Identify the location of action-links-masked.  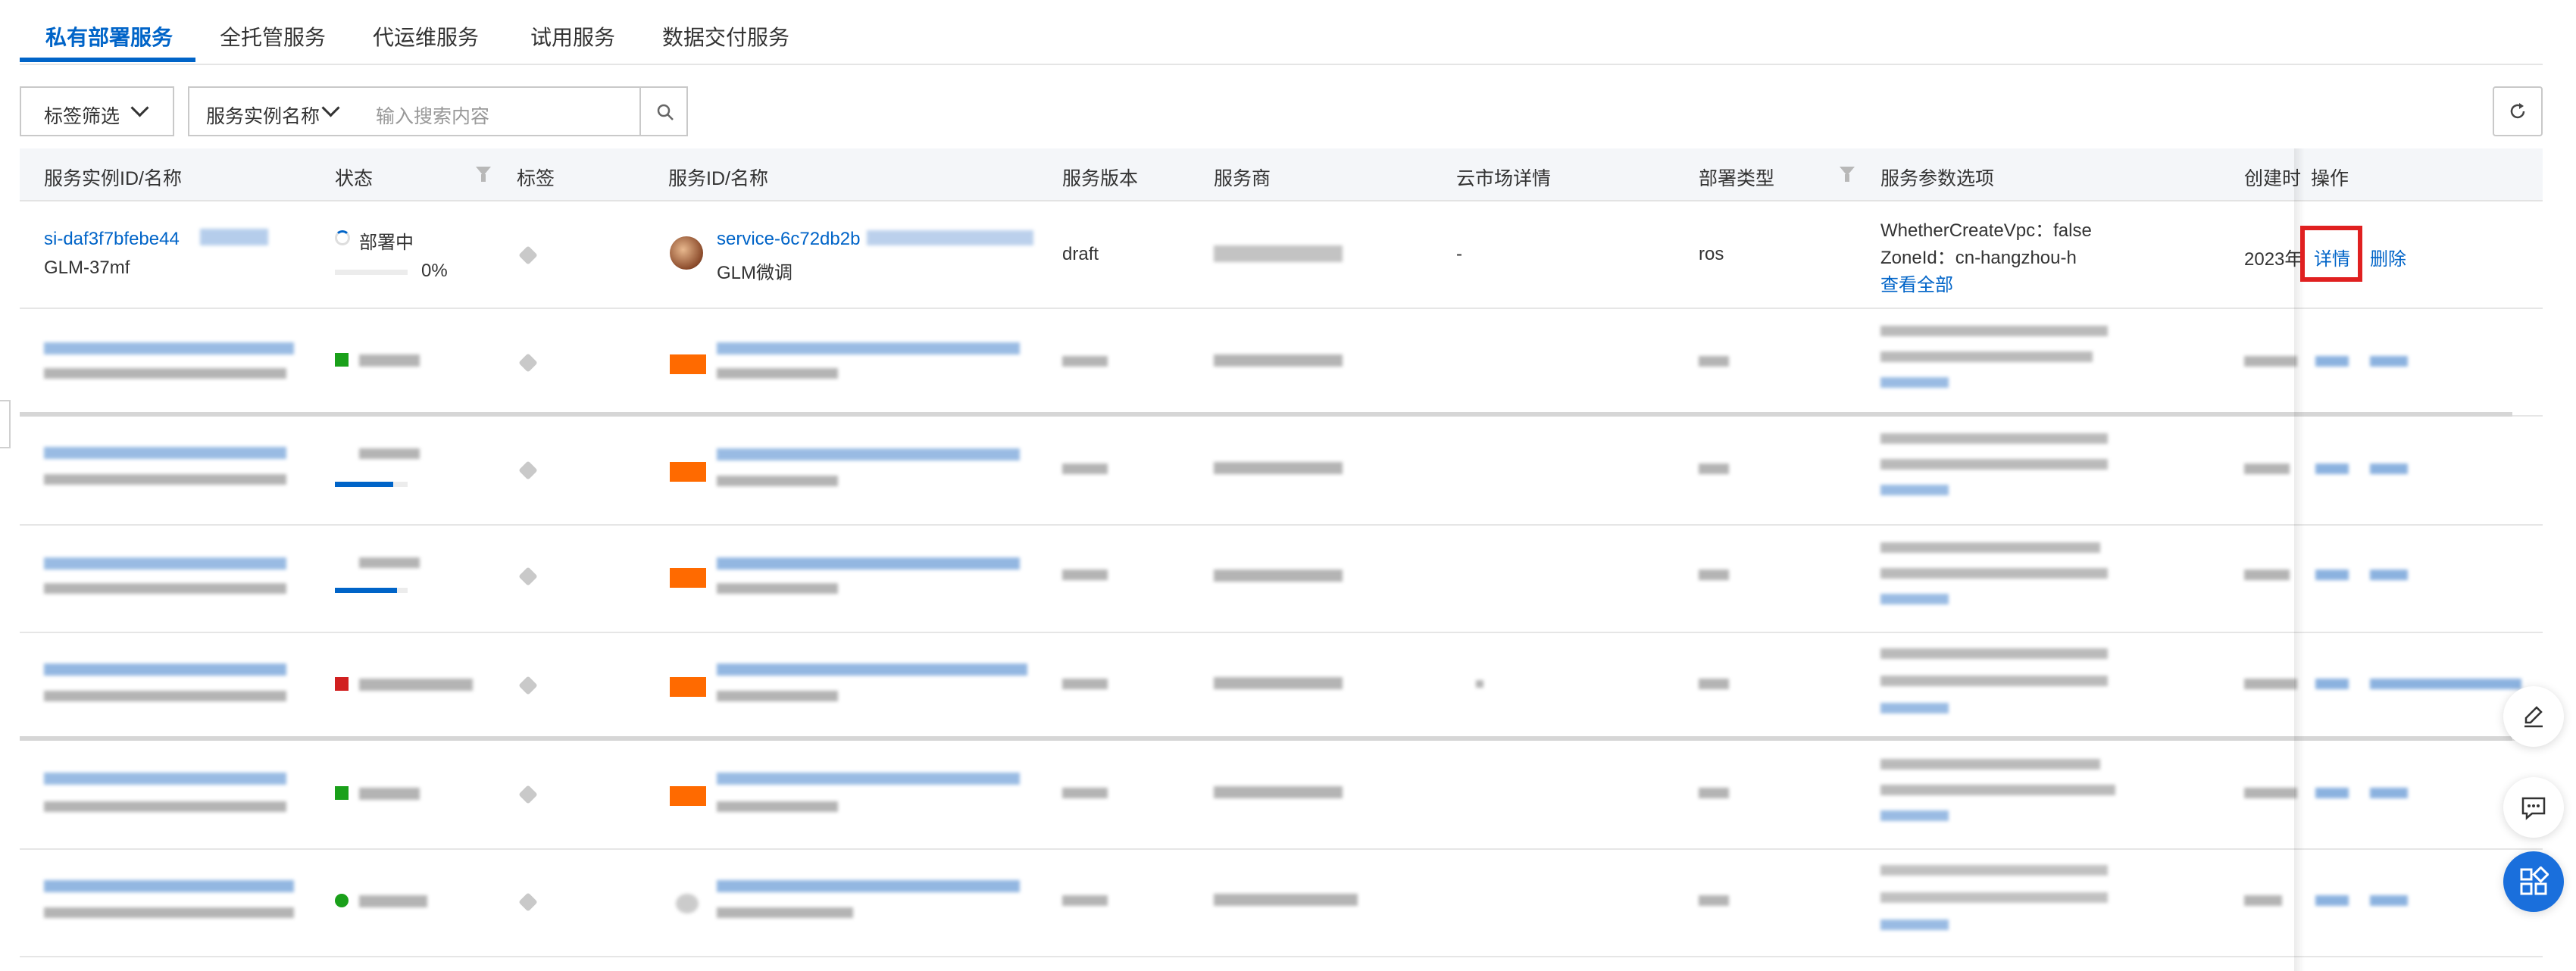
(2446, 684).